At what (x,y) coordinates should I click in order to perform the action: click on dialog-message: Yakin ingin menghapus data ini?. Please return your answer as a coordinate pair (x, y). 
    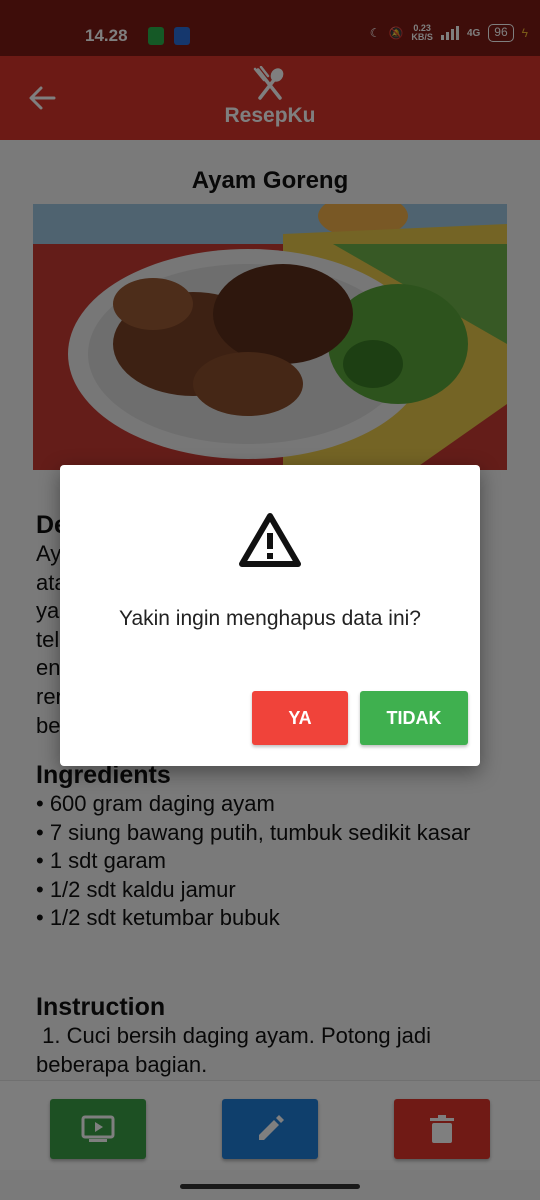
    Looking at the image, I should click on (270, 618).